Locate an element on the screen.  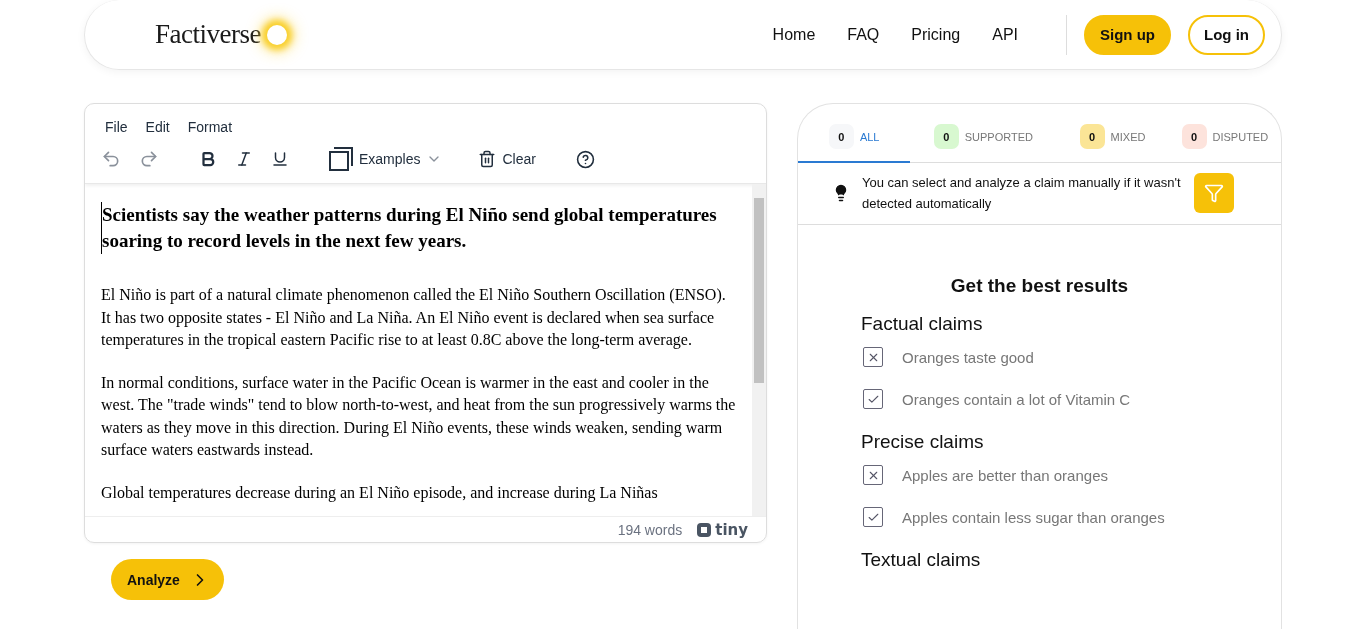
scrollbar is located at coordinates (759, 350).